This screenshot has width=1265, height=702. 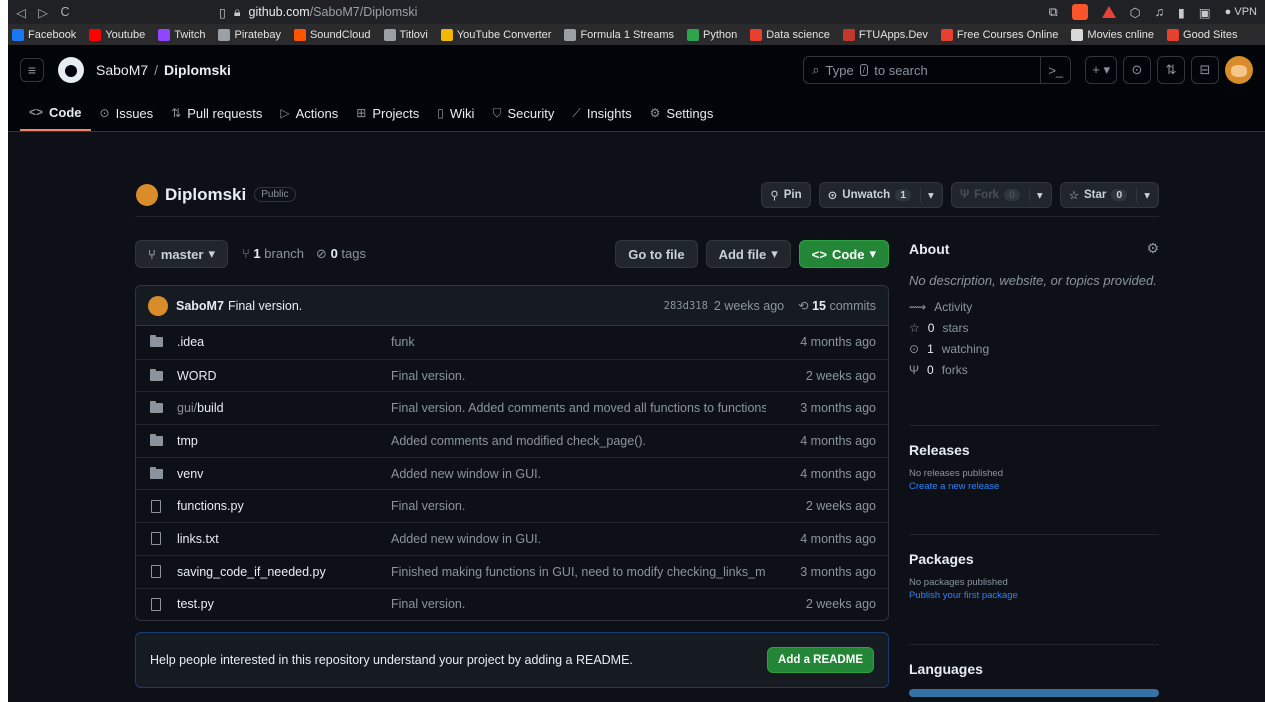 I want to click on tab-projects: ⊞ Projects, so click(x=387, y=113).